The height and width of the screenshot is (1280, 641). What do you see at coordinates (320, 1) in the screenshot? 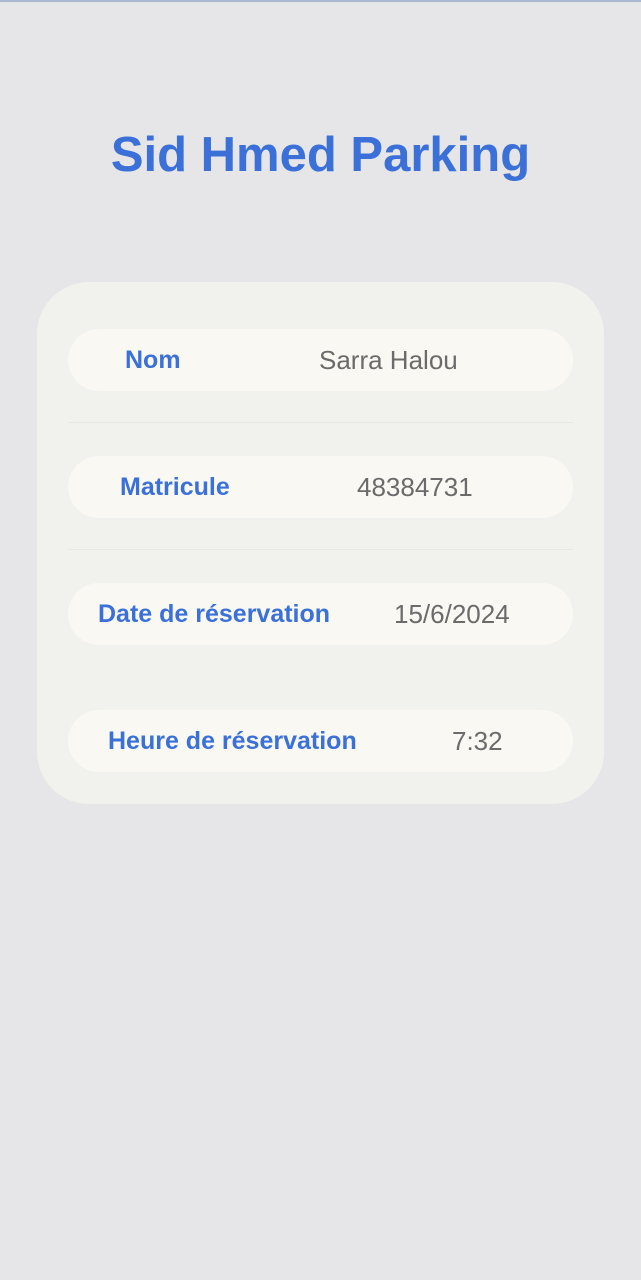
I see `status-bar-edge` at bounding box center [320, 1].